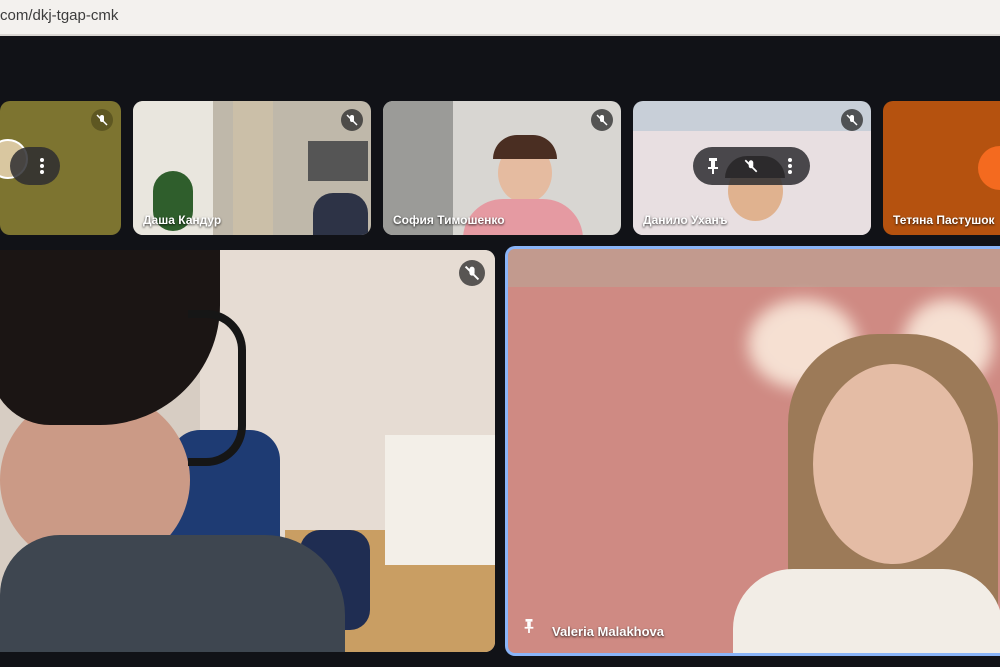 The width and height of the screenshot is (1000, 667). What do you see at coordinates (338, 161) in the screenshot?
I see `wall-tv` at bounding box center [338, 161].